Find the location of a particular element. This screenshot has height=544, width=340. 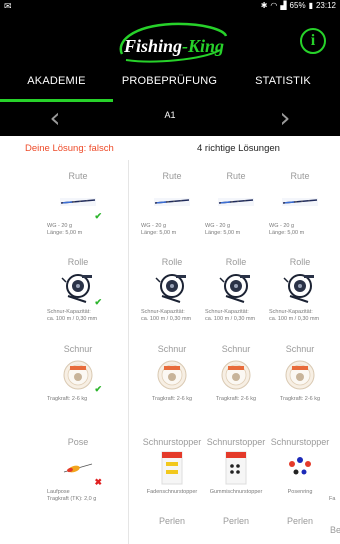

solution-card-row5-solution3: Perlen is located at coordinates (300, 529).